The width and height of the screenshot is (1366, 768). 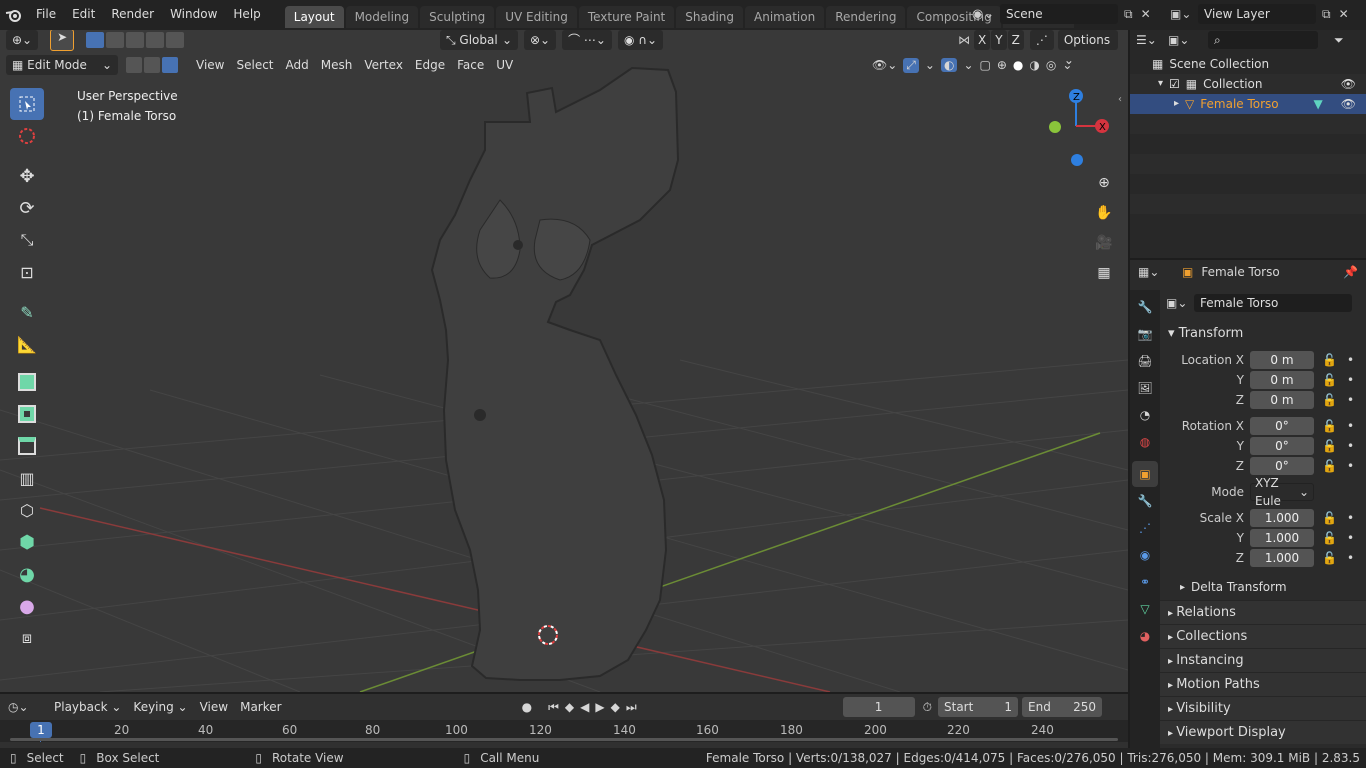 What do you see at coordinates (1077, 160) in the screenshot?
I see `gizmo-neg-z-icon` at bounding box center [1077, 160].